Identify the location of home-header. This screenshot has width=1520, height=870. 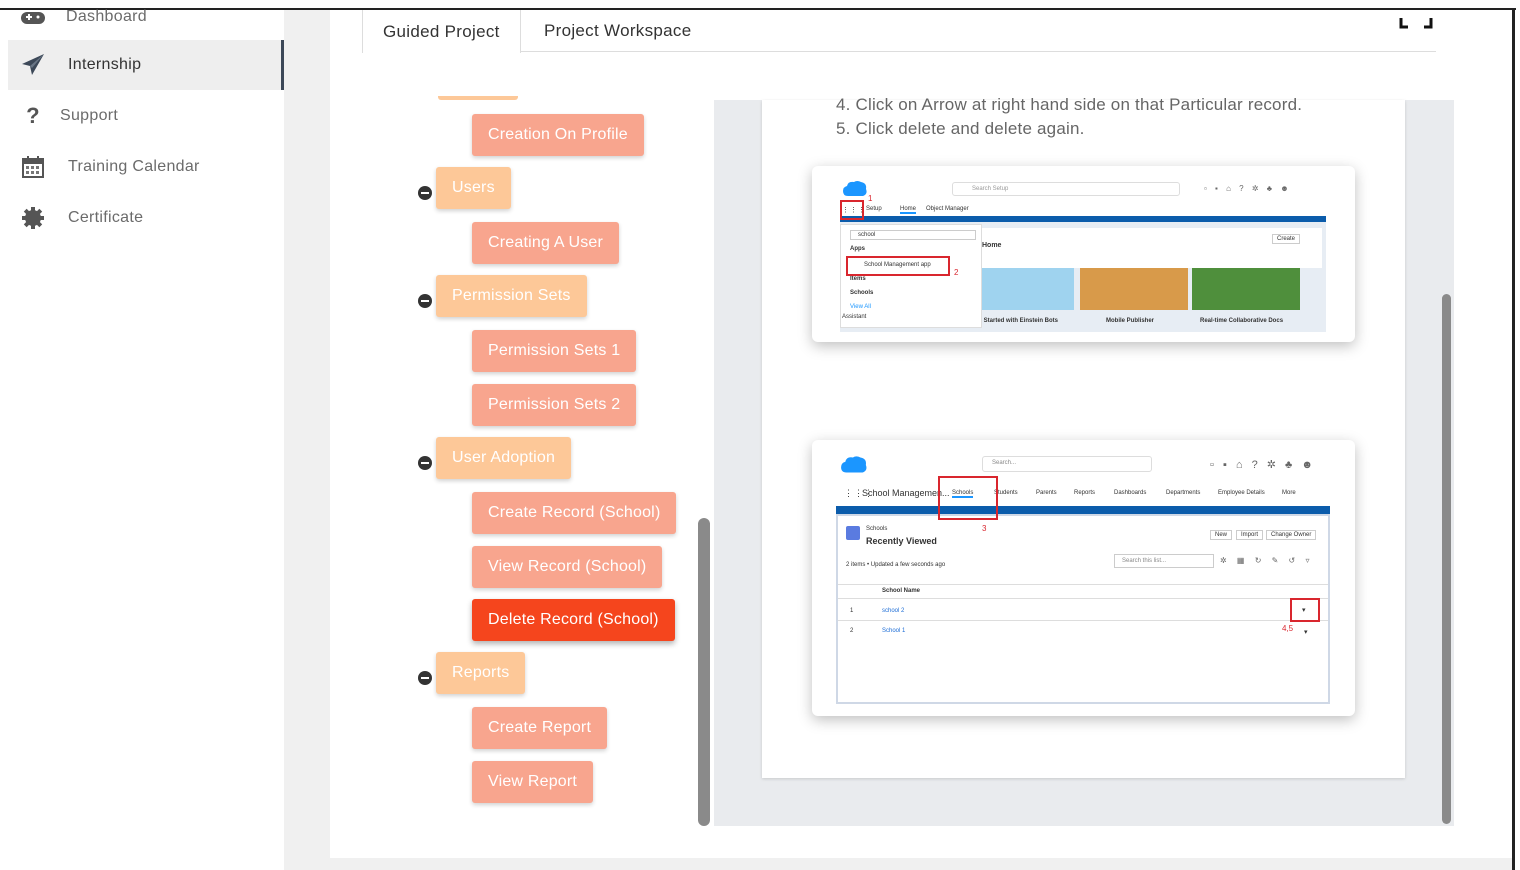
(1142, 248).